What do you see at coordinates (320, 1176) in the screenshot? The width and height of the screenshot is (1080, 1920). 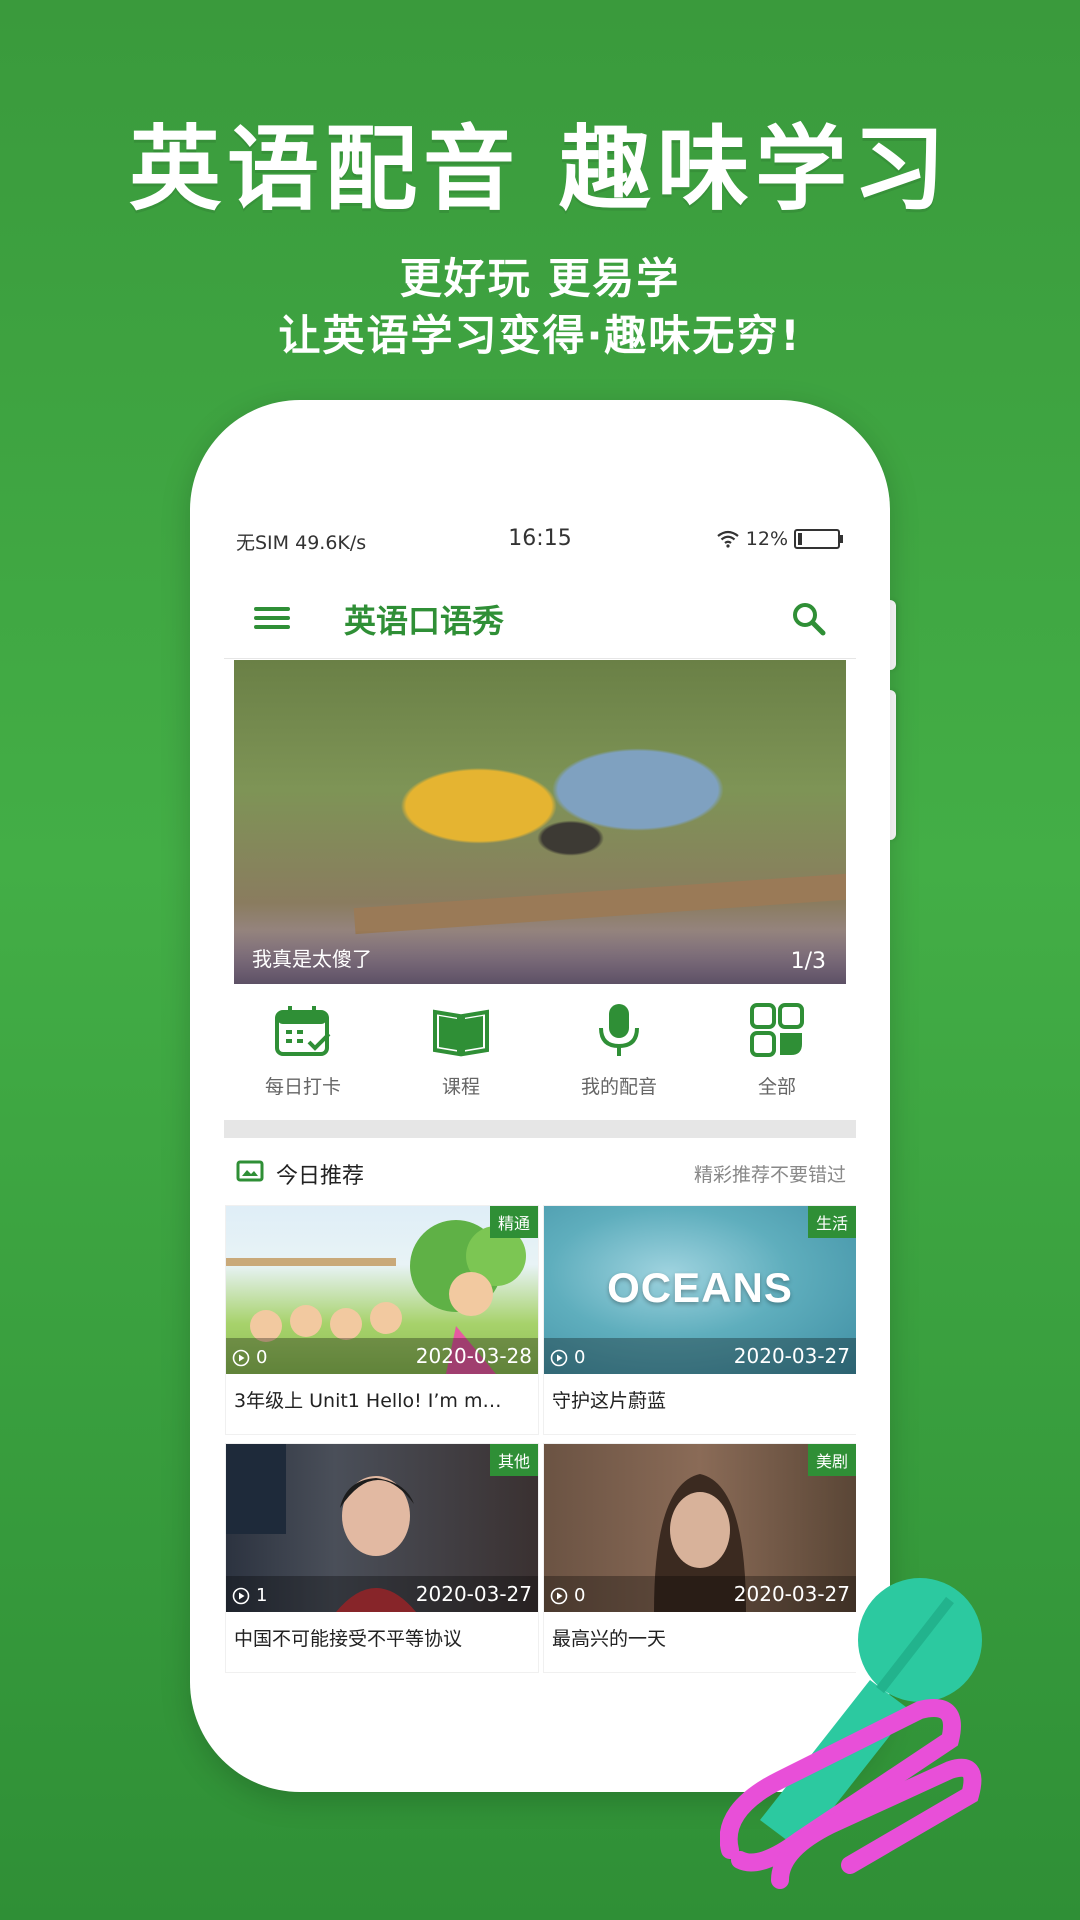 I see `recommend-title: 今日推荐` at bounding box center [320, 1176].